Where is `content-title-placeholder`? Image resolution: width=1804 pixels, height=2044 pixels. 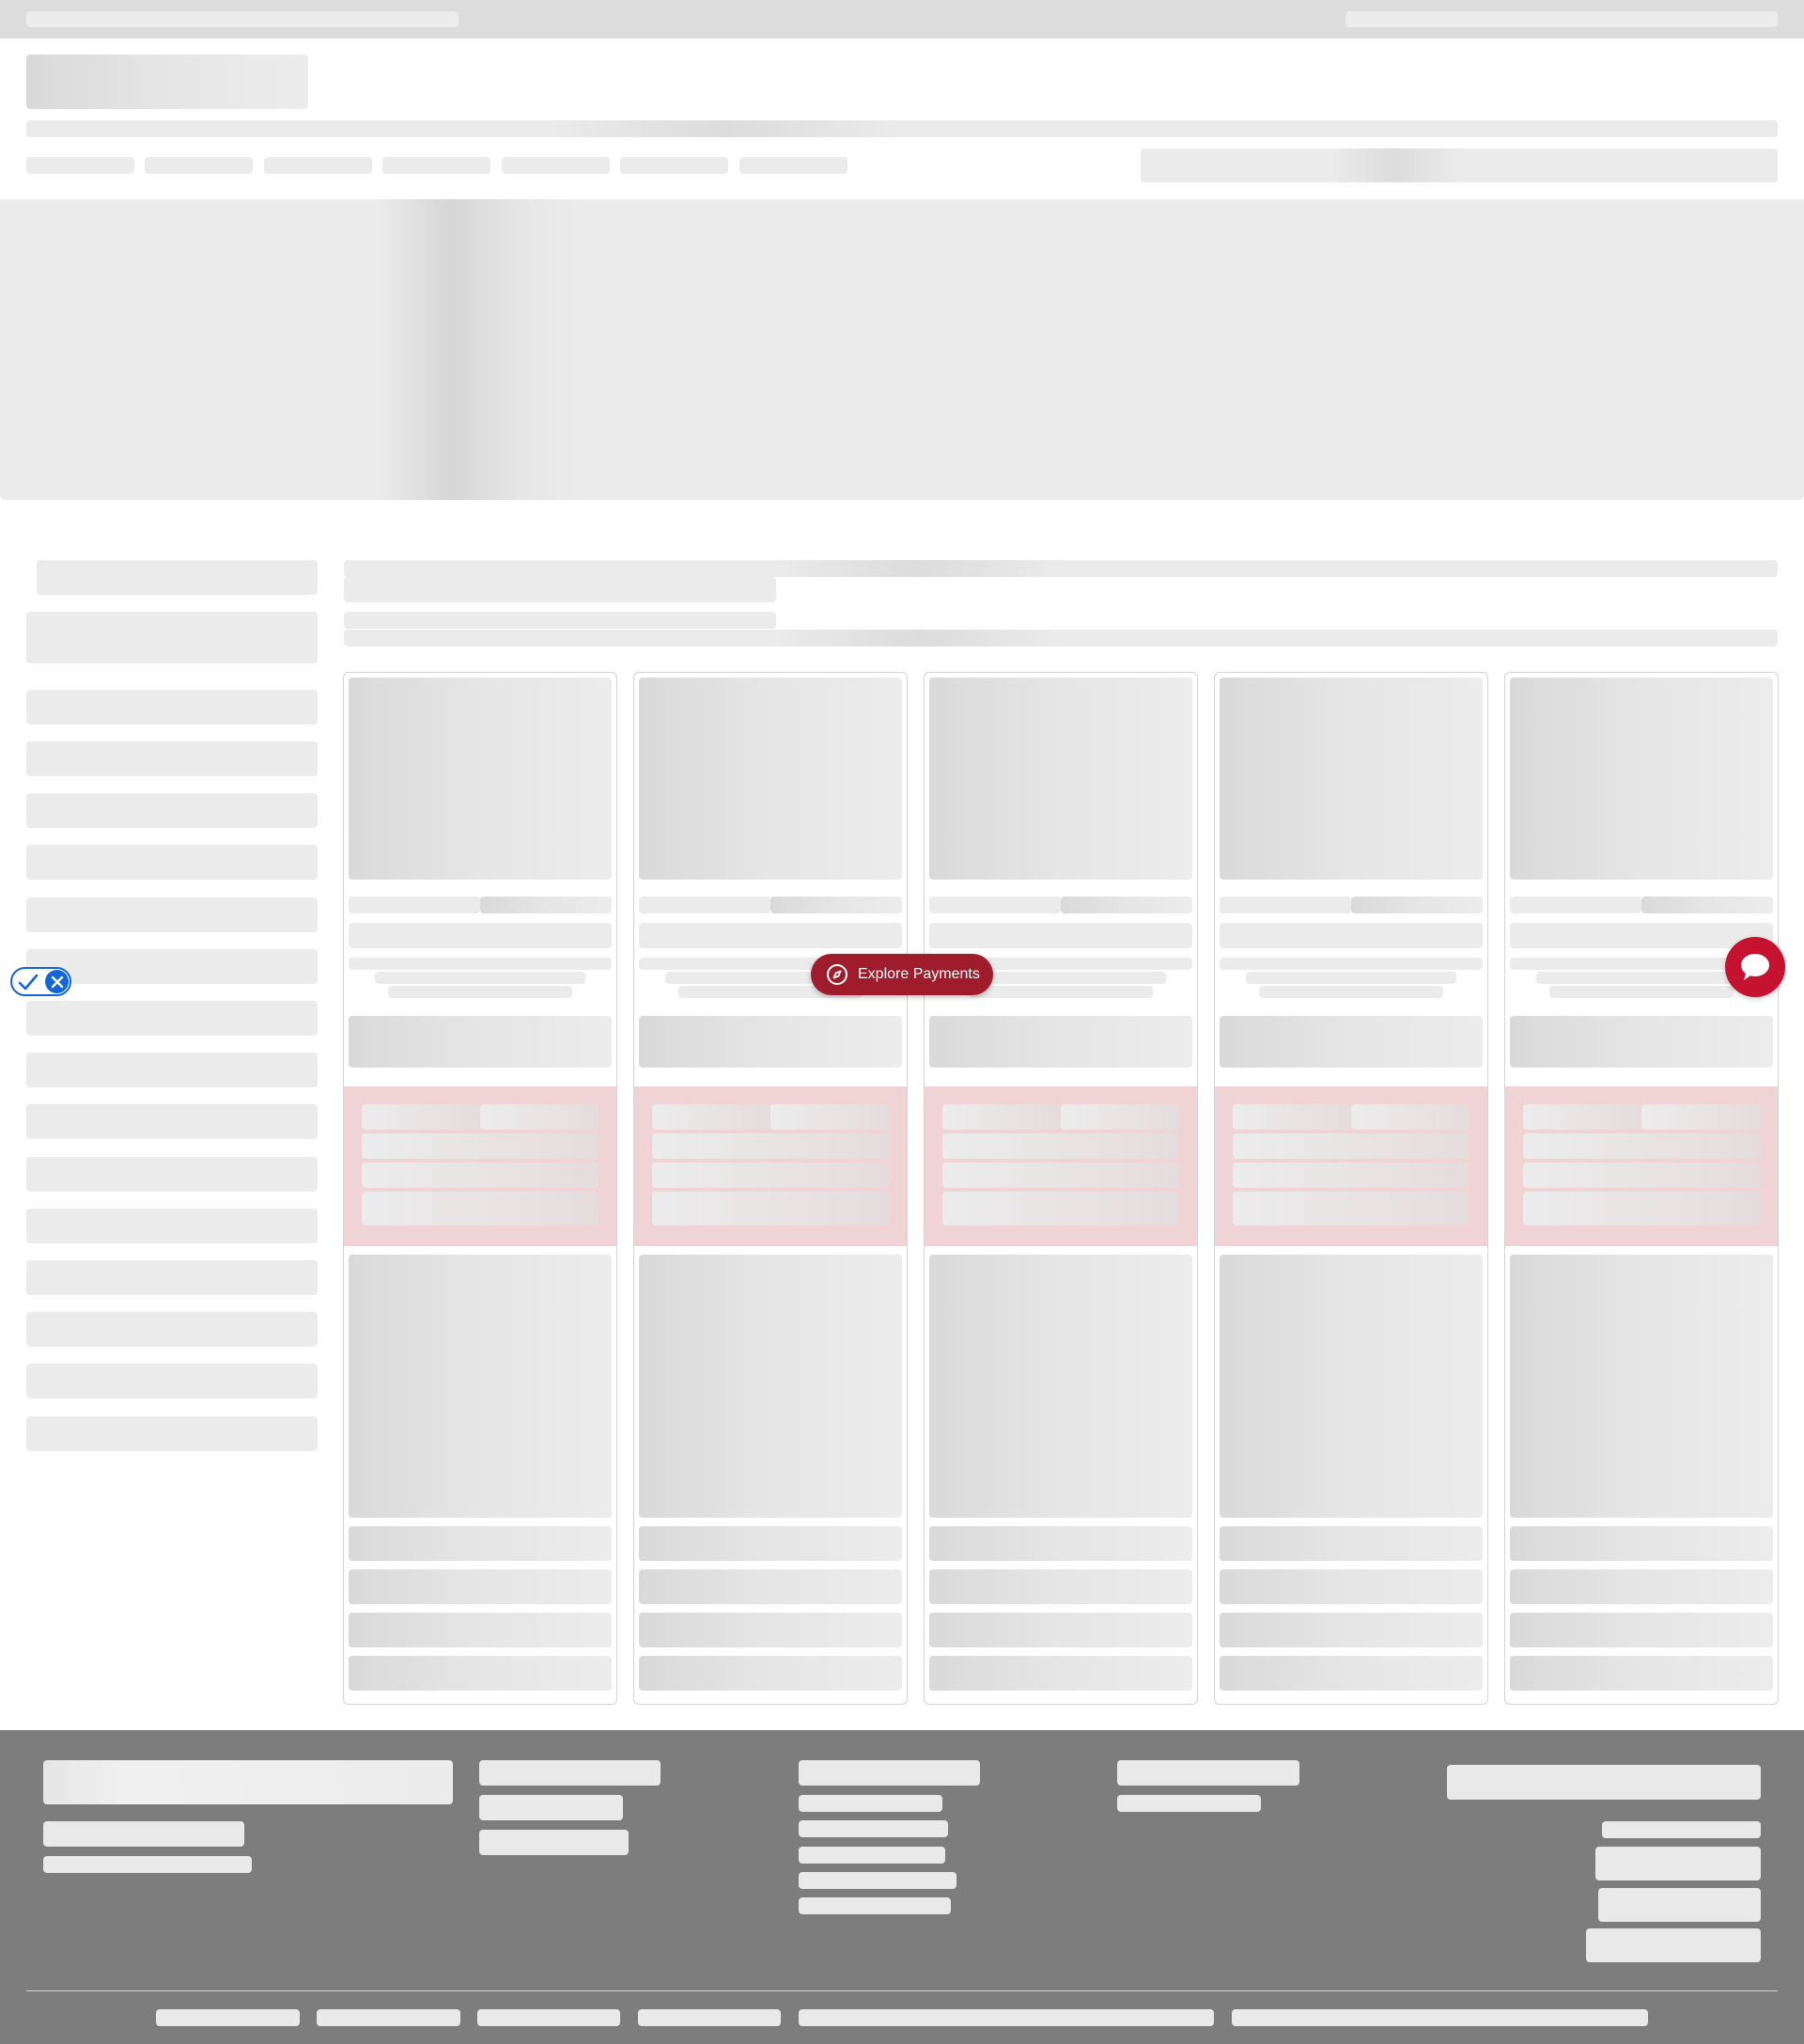 content-title-placeholder is located at coordinates (1061, 568).